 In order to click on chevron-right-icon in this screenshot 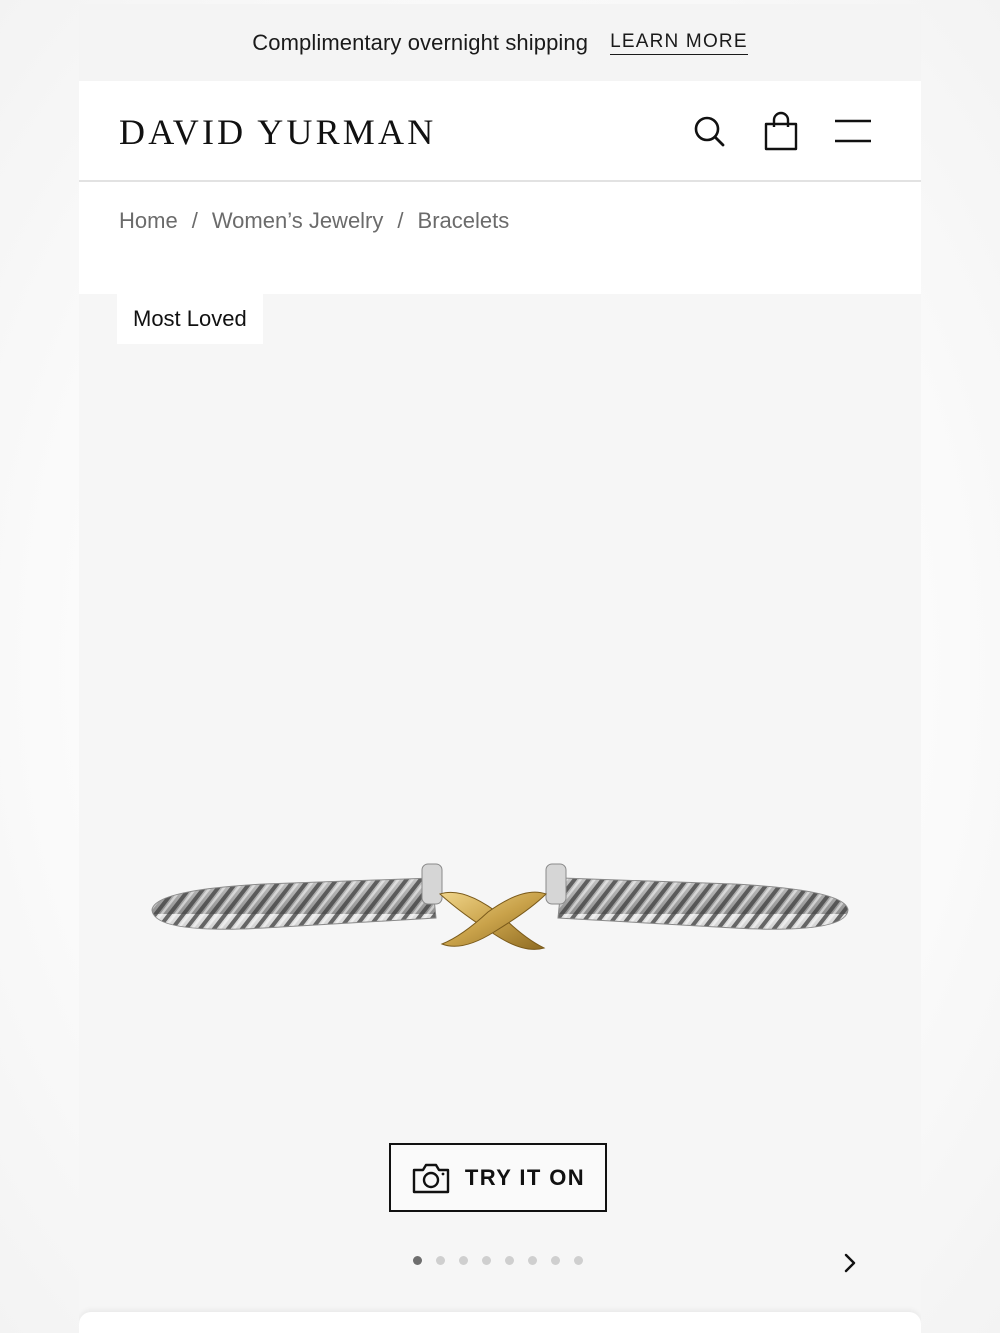, I will do `click(850, 1263)`.